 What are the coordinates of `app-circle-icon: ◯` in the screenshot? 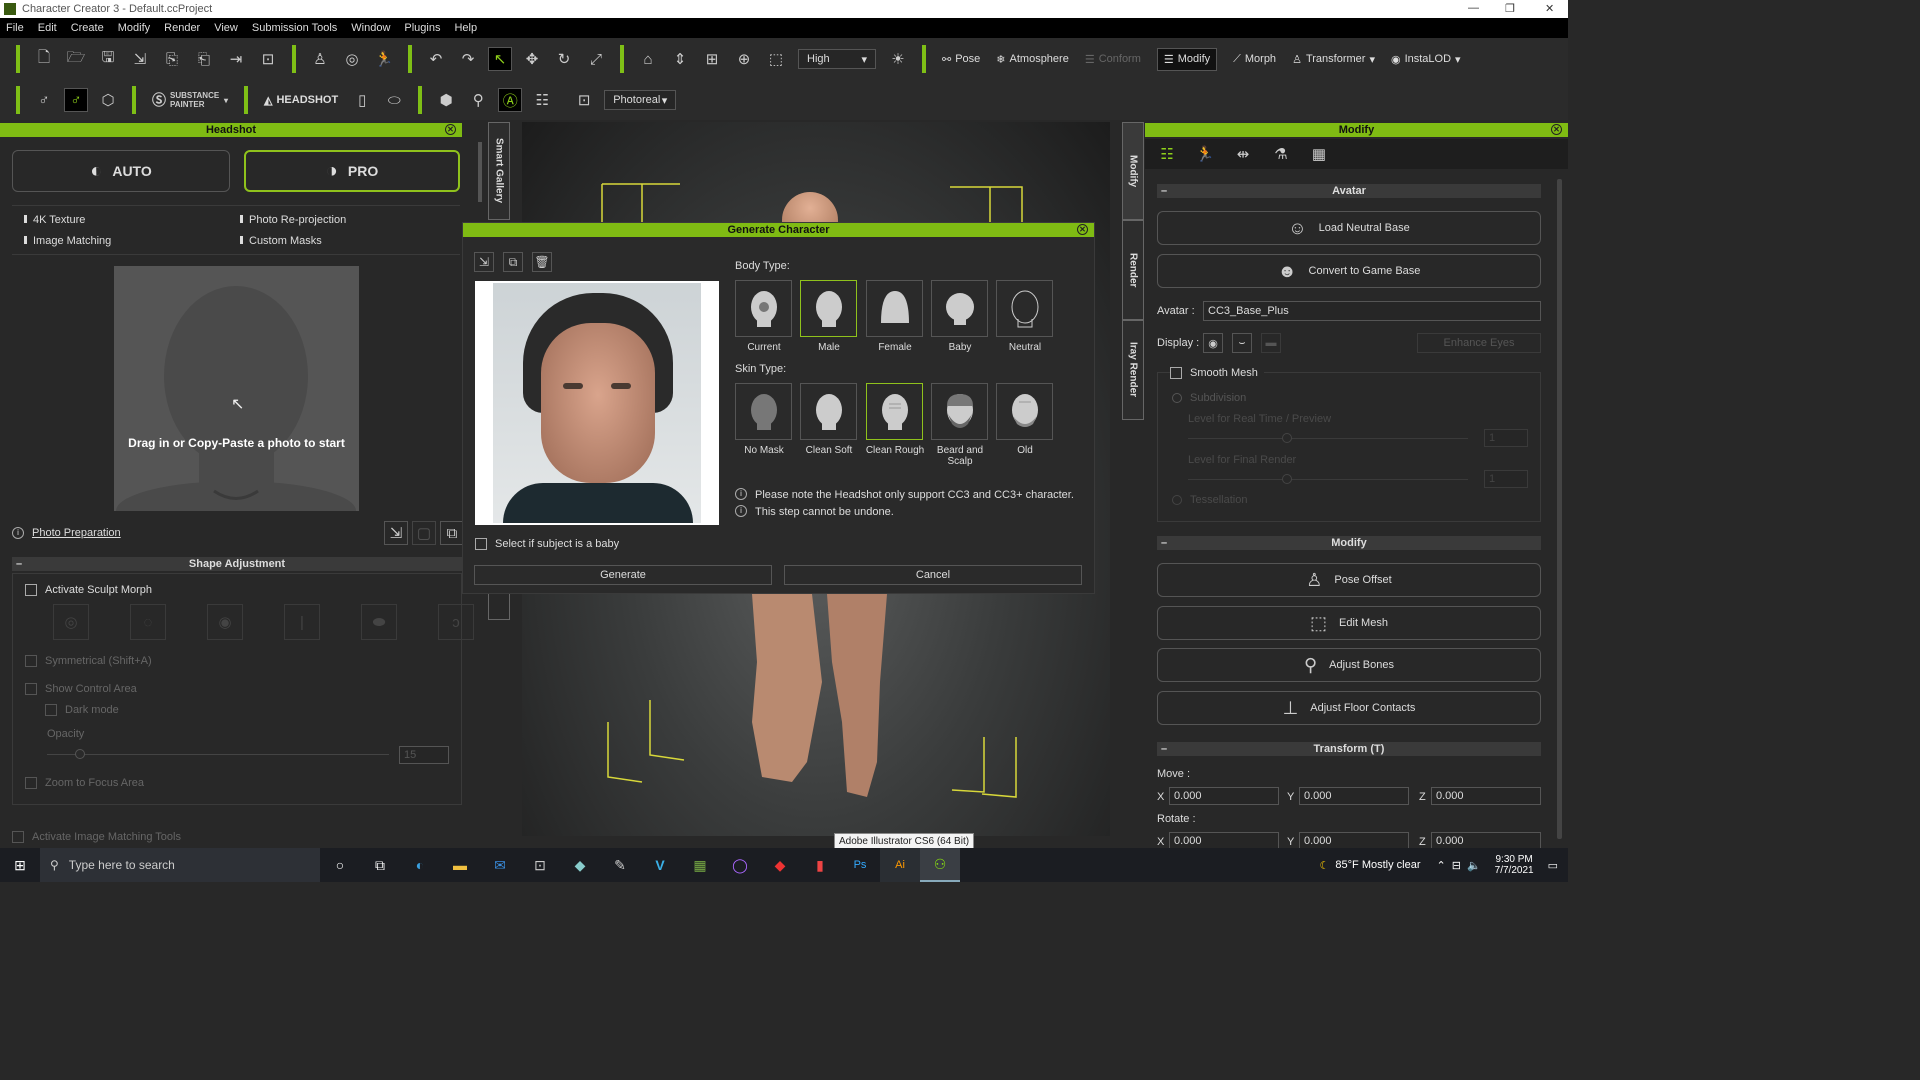 It's located at (740, 865).